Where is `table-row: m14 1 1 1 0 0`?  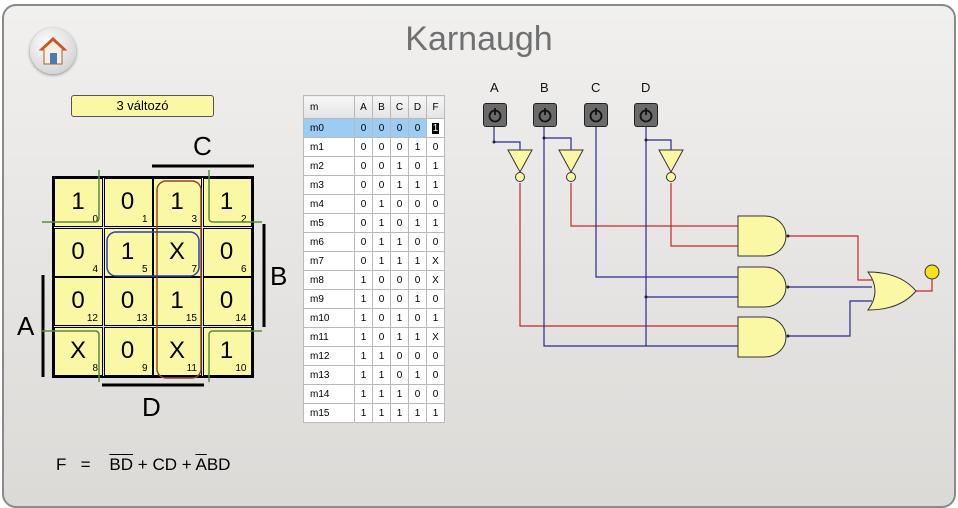
table-row: m14 1 1 1 0 0 is located at coordinates (374, 394).